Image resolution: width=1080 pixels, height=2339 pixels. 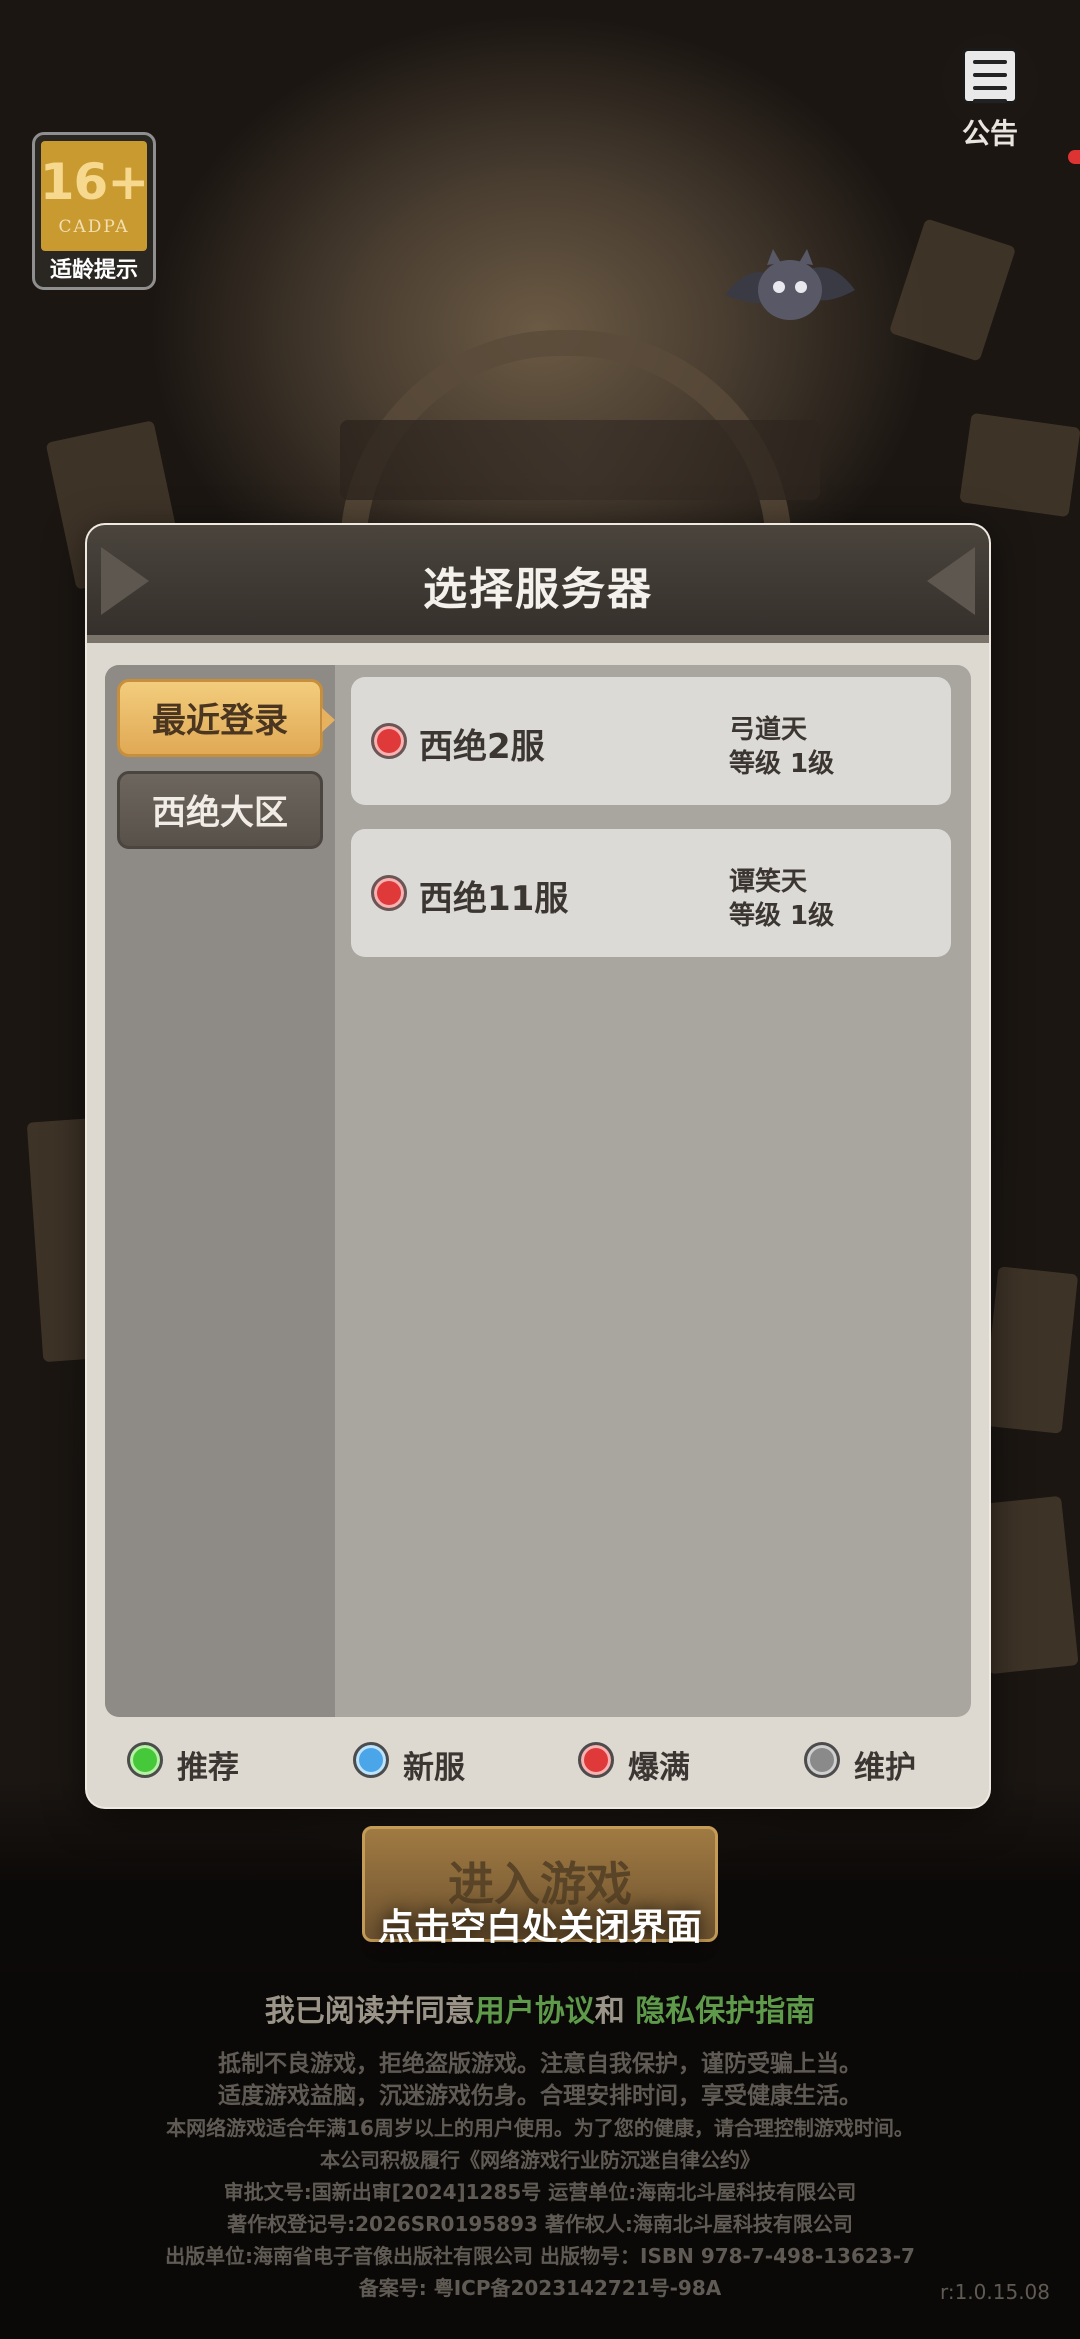 What do you see at coordinates (93, 270) in the screenshot?
I see `age-tip-label: 适龄提示` at bounding box center [93, 270].